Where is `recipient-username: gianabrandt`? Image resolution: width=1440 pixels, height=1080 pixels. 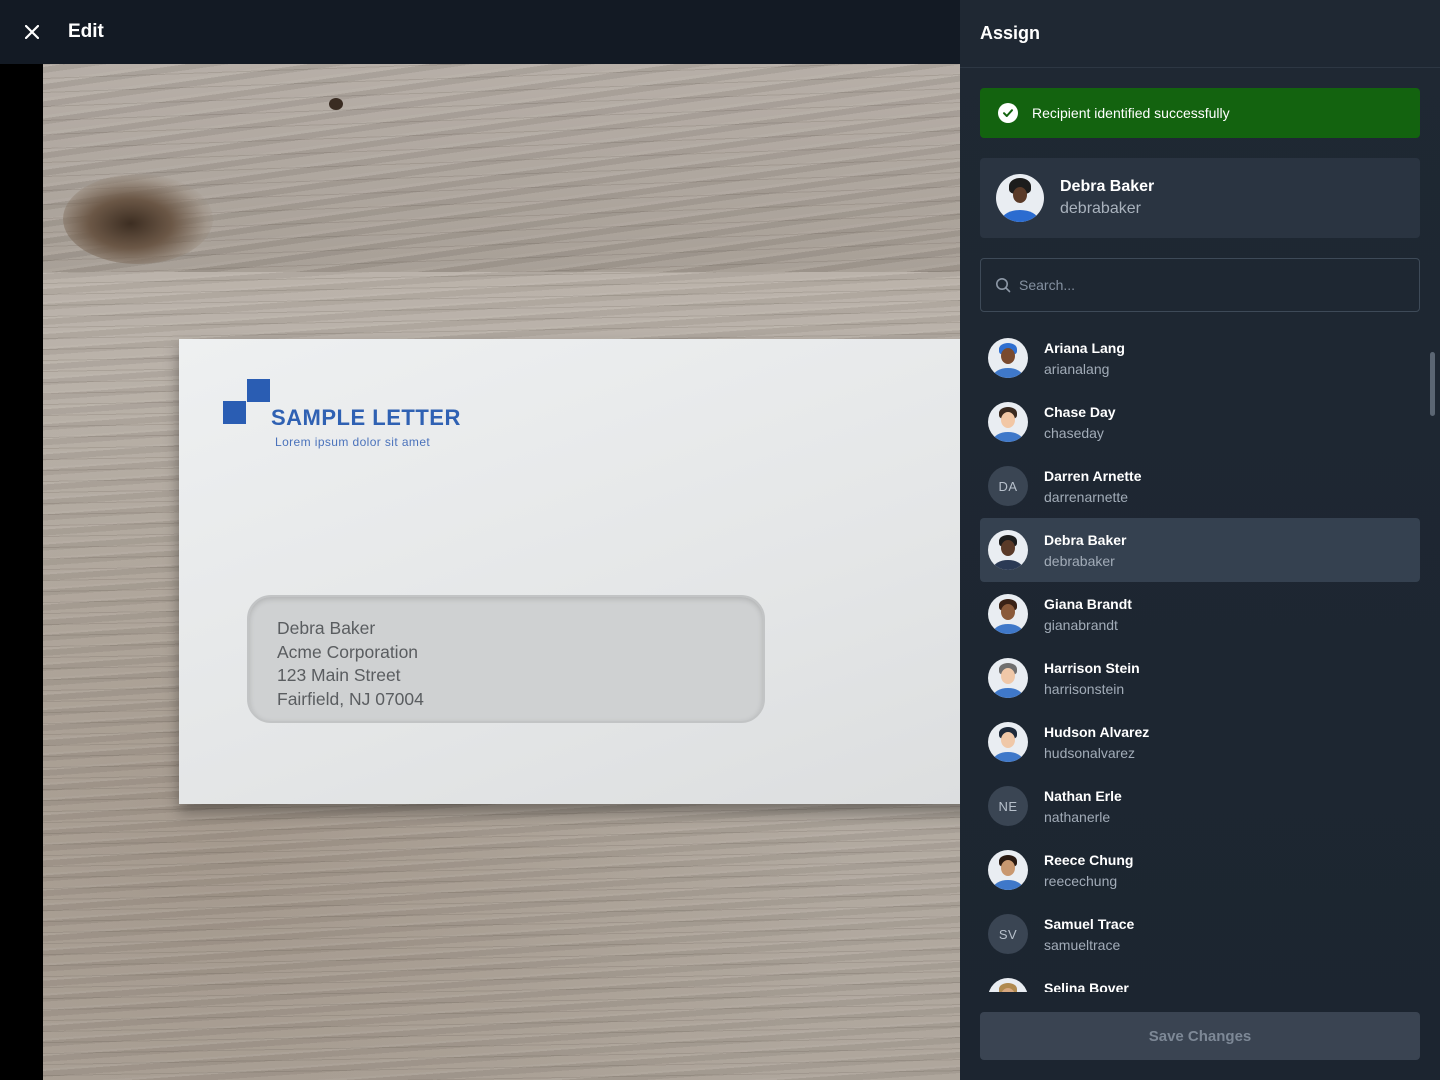 recipient-username: gianabrandt is located at coordinates (1081, 624).